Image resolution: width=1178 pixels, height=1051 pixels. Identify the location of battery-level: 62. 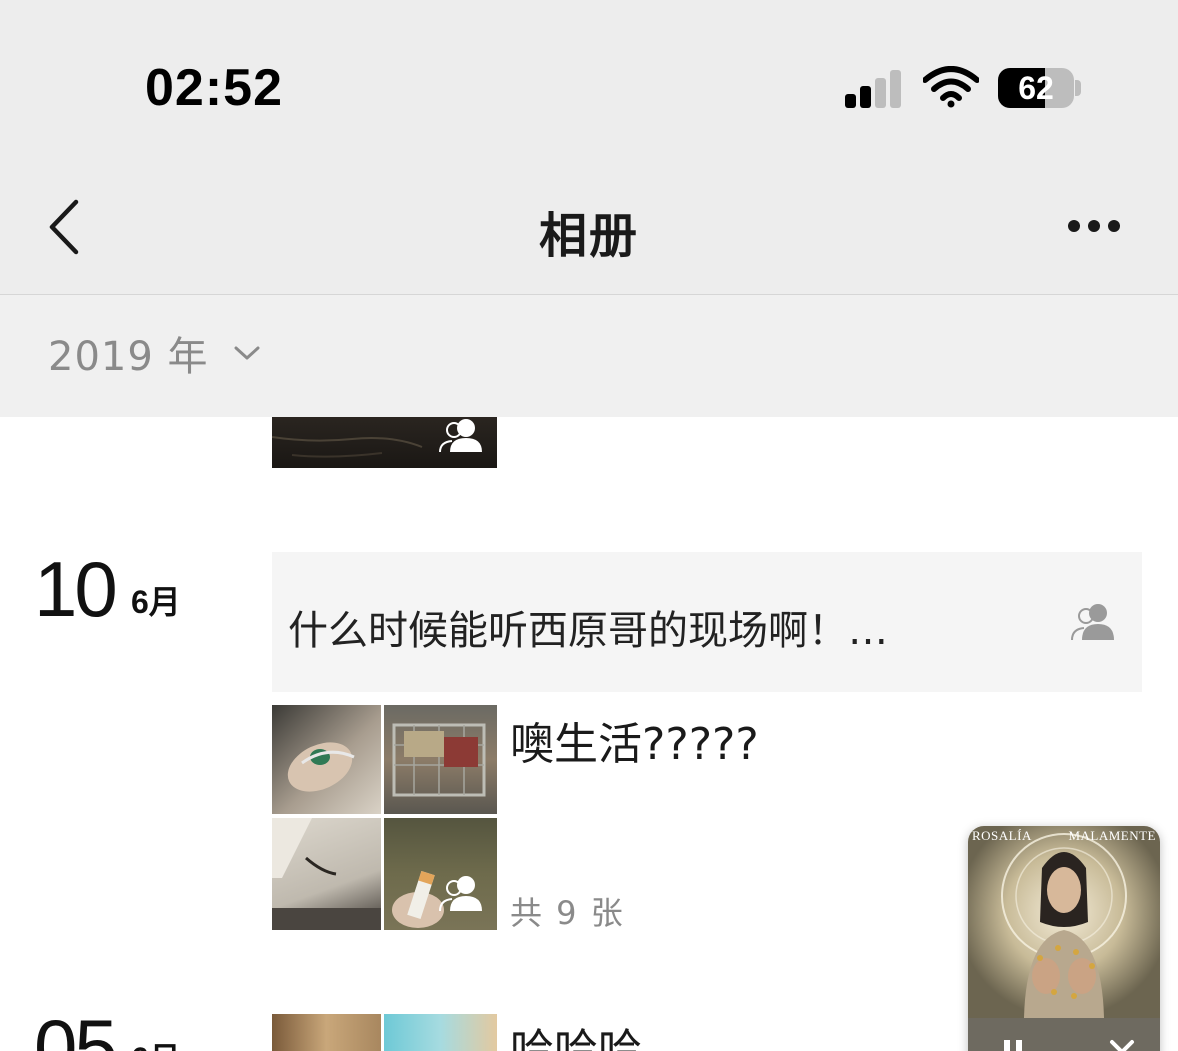
(1036, 87).